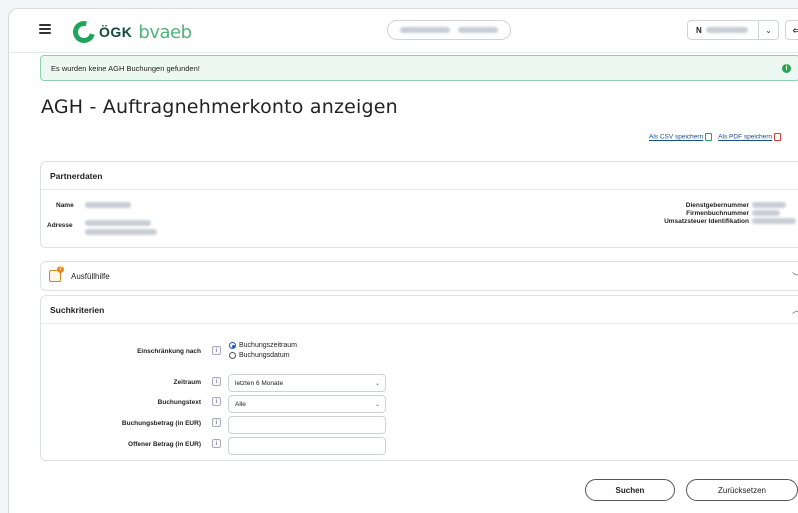 Image resolution: width=798 pixels, height=513 pixels. Describe the element at coordinates (179, 402) in the screenshot. I see `text-label: Buchungstext` at that location.